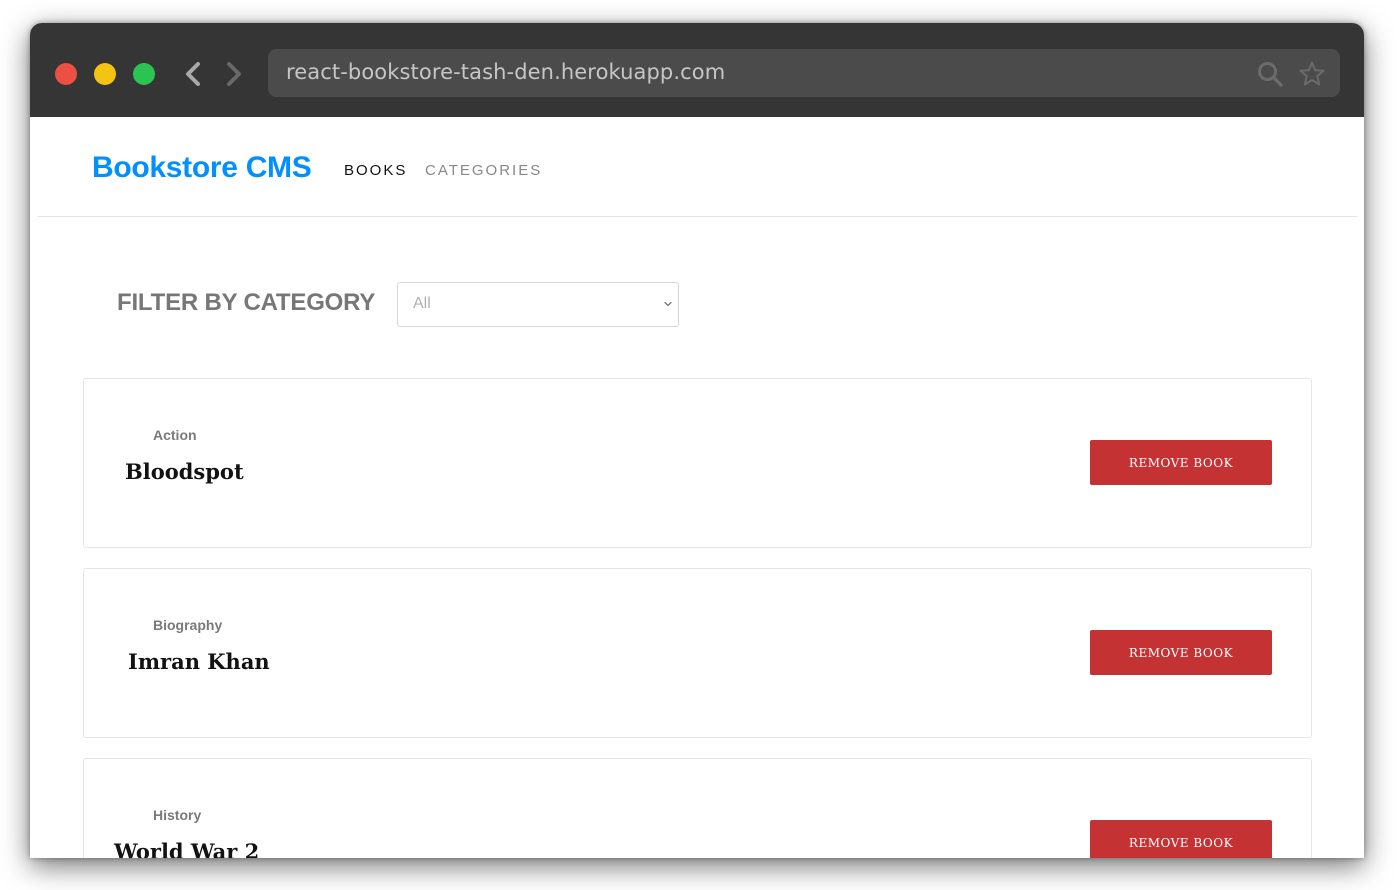 Image resolution: width=1400 pixels, height=890 pixels. What do you see at coordinates (697, 167) in the screenshot?
I see `app-header: Bookstore CMS BOOKS CATEGORIES` at bounding box center [697, 167].